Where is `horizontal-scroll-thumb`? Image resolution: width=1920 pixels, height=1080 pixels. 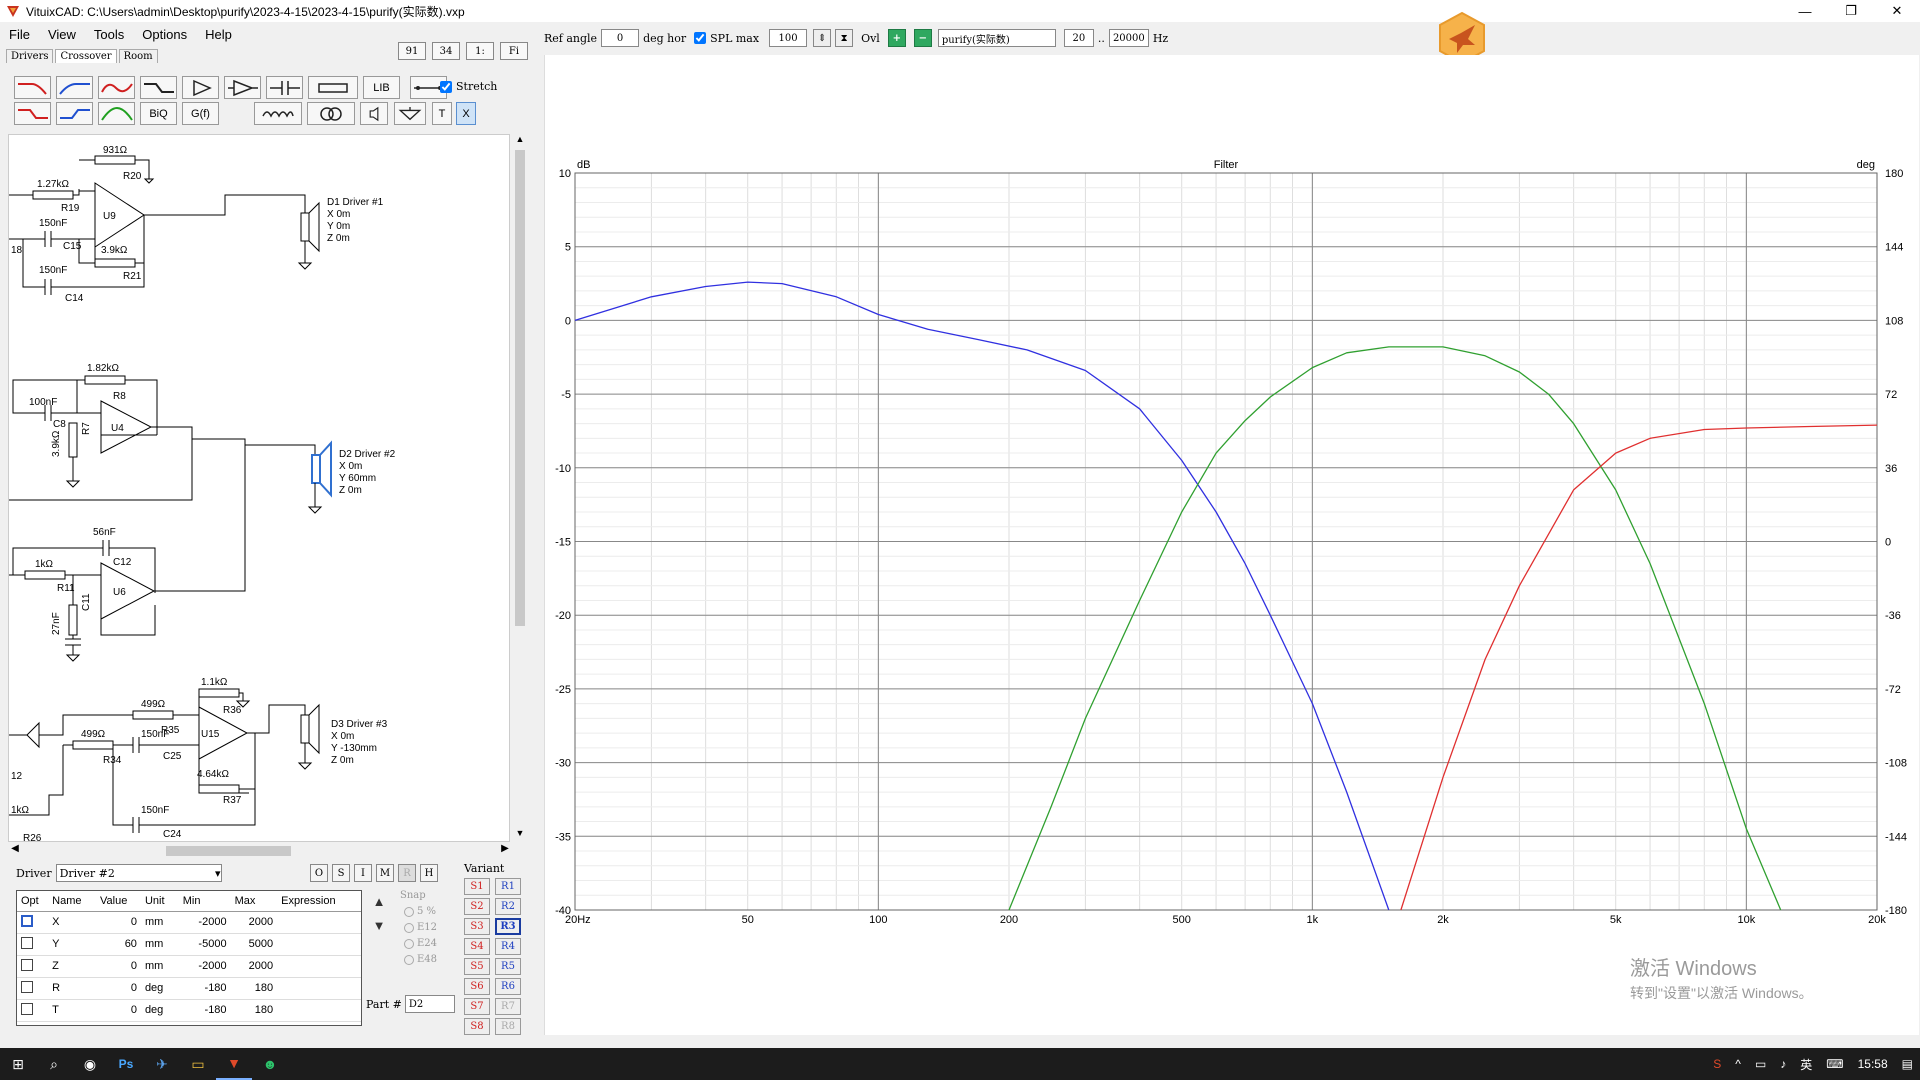
horizontal-scroll-thumb is located at coordinates (228, 851).